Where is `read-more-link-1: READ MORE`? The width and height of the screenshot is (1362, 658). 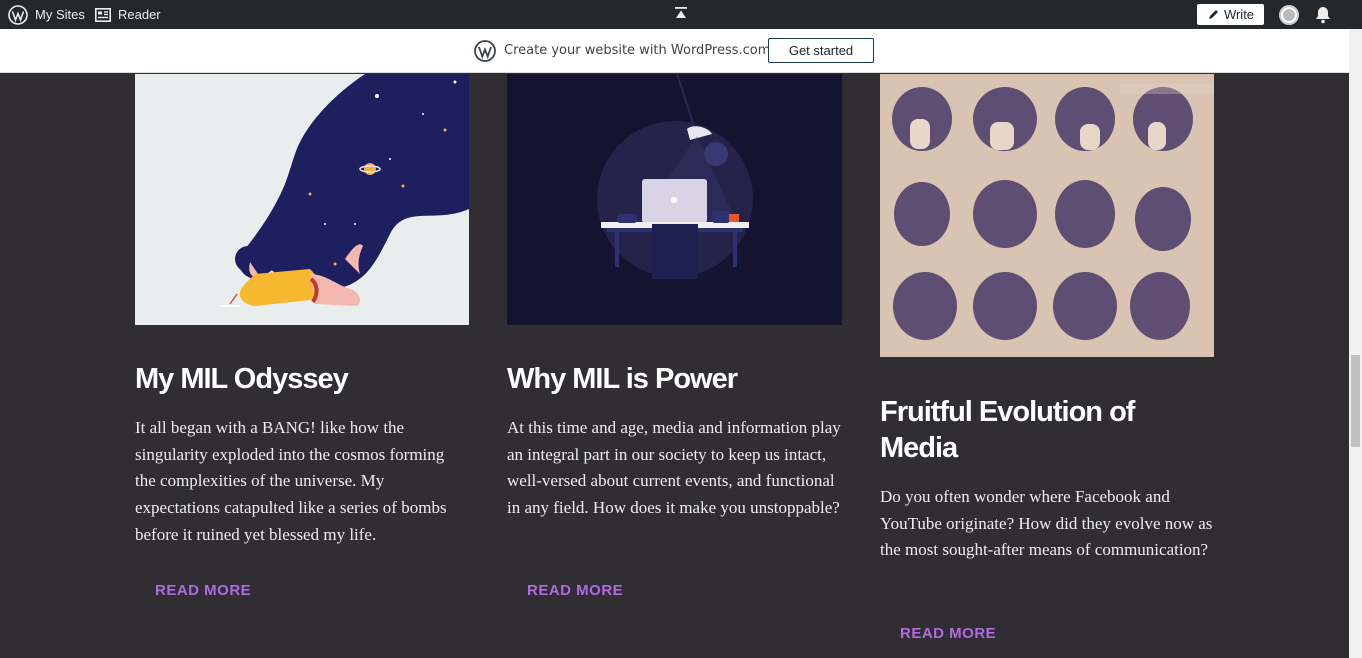
read-more-link-1: READ MORE is located at coordinates (203, 590).